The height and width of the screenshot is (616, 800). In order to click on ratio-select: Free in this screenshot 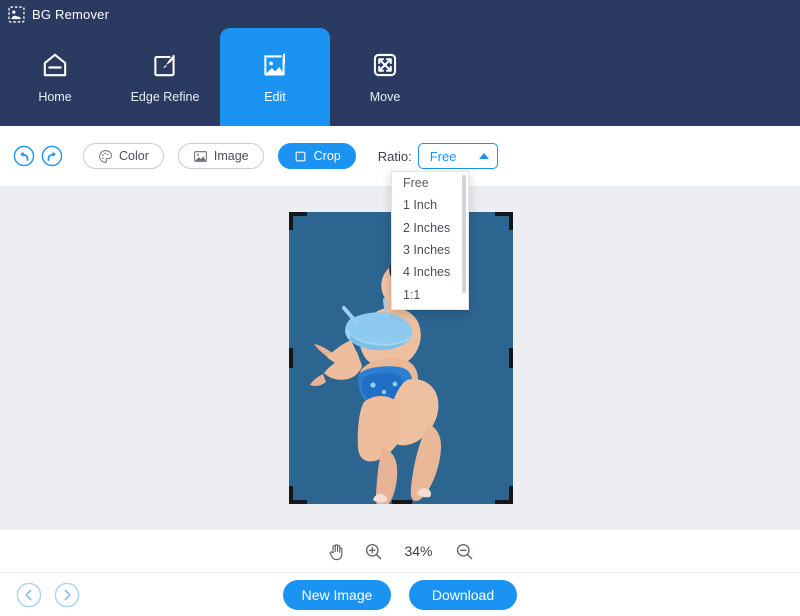, I will do `click(457, 156)`.